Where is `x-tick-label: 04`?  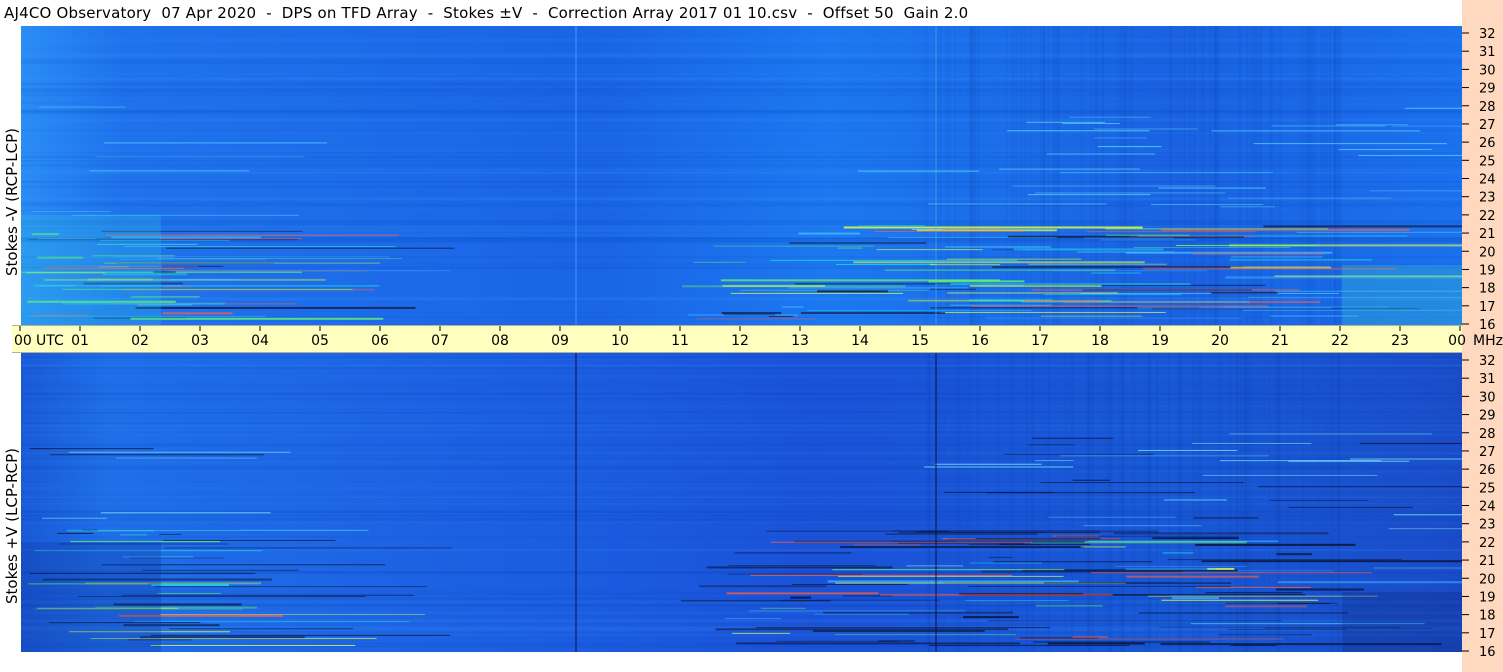 x-tick-label: 04 is located at coordinates (260, 341).